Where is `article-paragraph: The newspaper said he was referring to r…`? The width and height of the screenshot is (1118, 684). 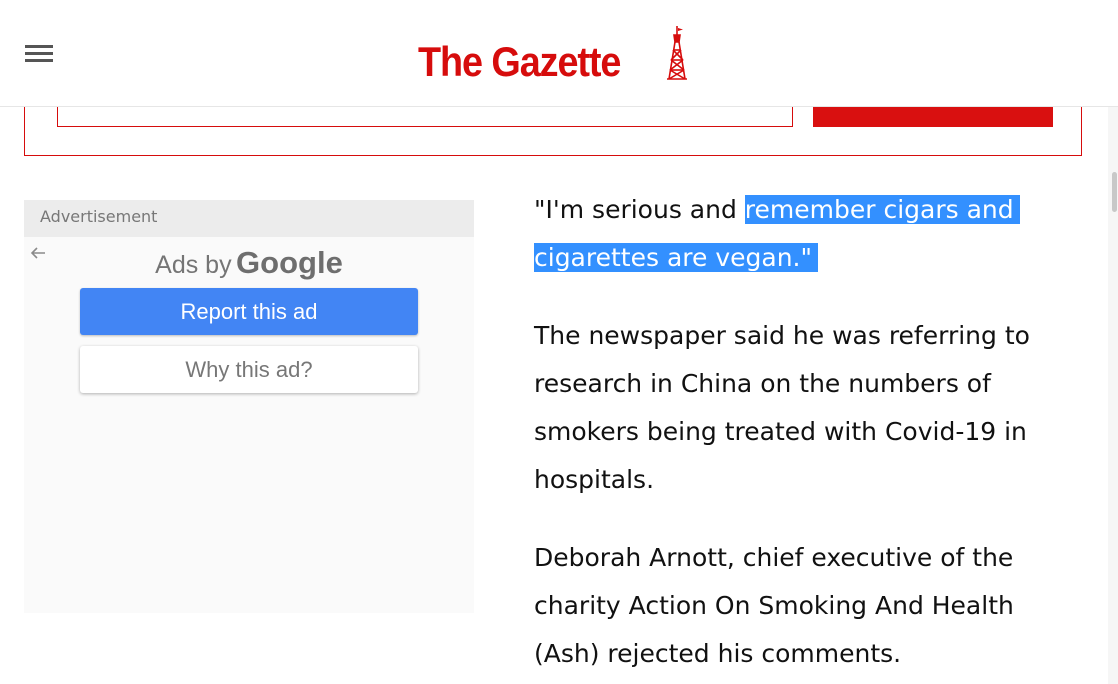 article-paragraph: The newspaper said he was referring to r… is located at coordinates (782, 407).